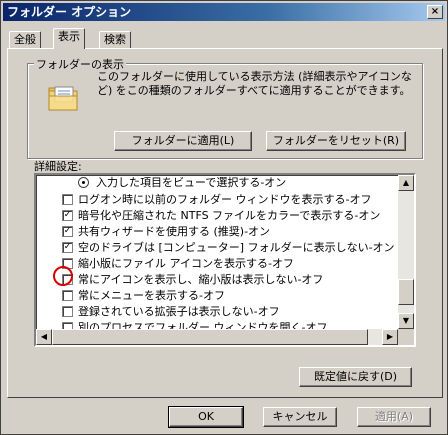 The width and height of the screenshot is (448, 435). What do you see at coordinates (224, 12) in the screenshot?
I see `title-bar: フォルダー オプション ×` at bounding box center [224, 12].